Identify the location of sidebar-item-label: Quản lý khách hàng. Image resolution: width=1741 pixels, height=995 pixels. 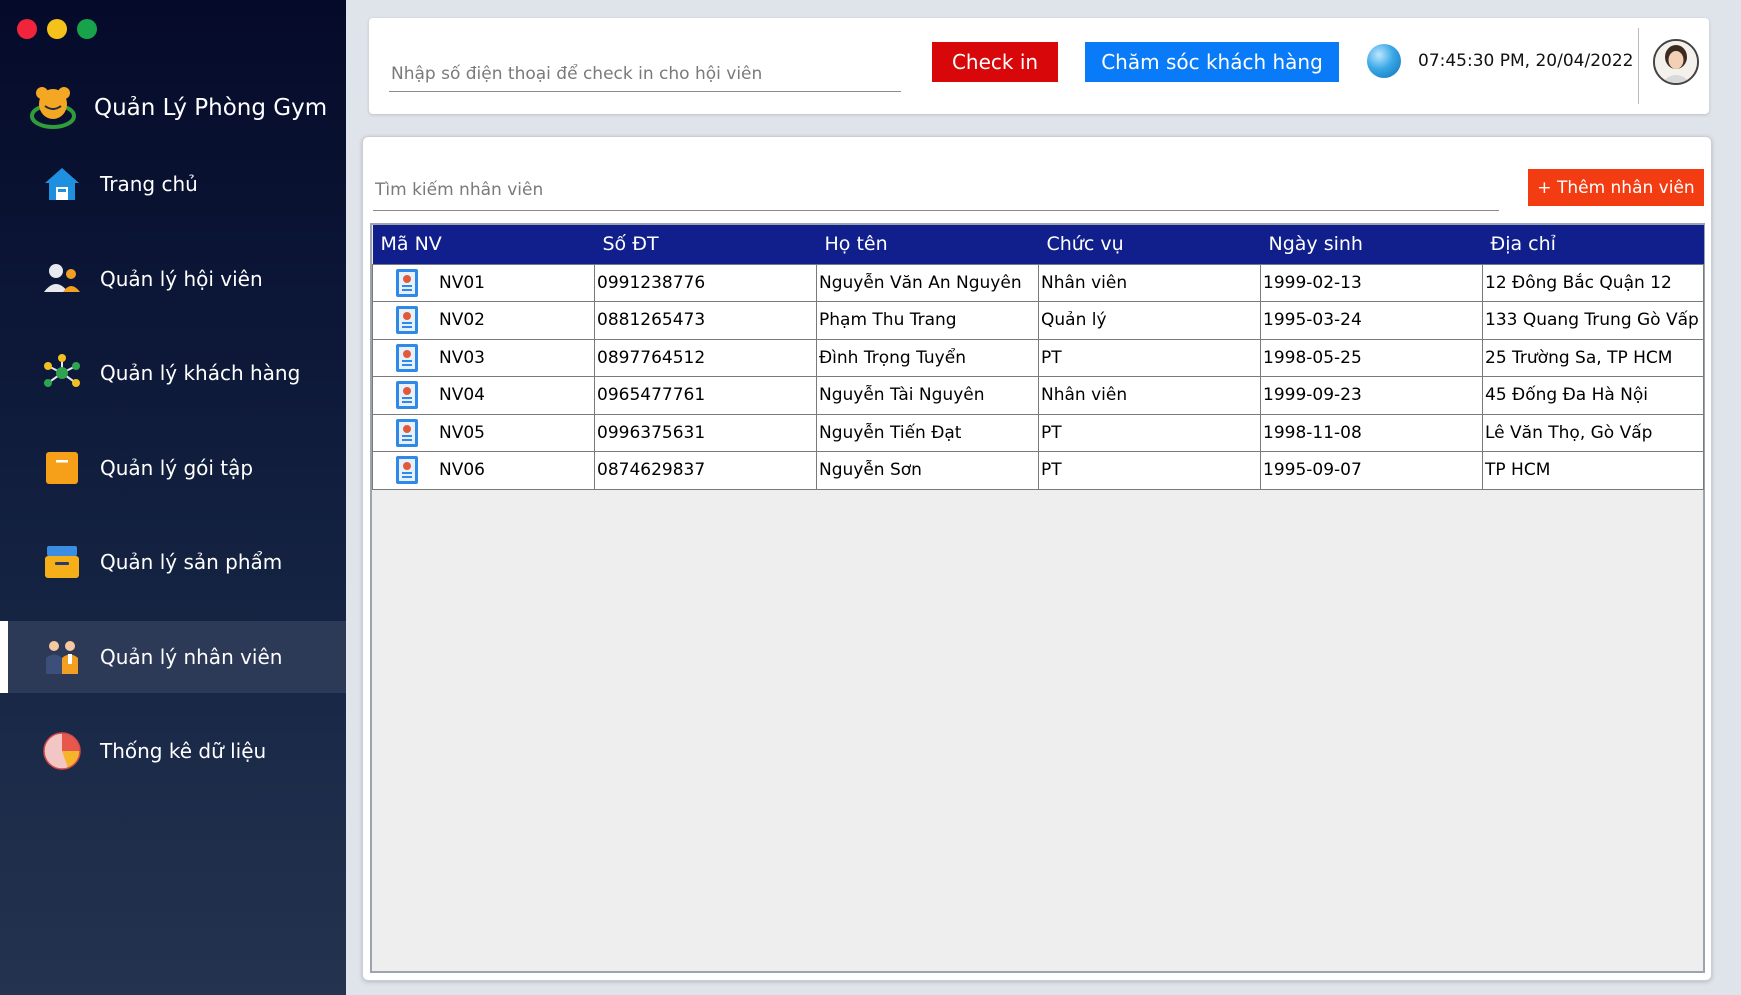
(200, 373).